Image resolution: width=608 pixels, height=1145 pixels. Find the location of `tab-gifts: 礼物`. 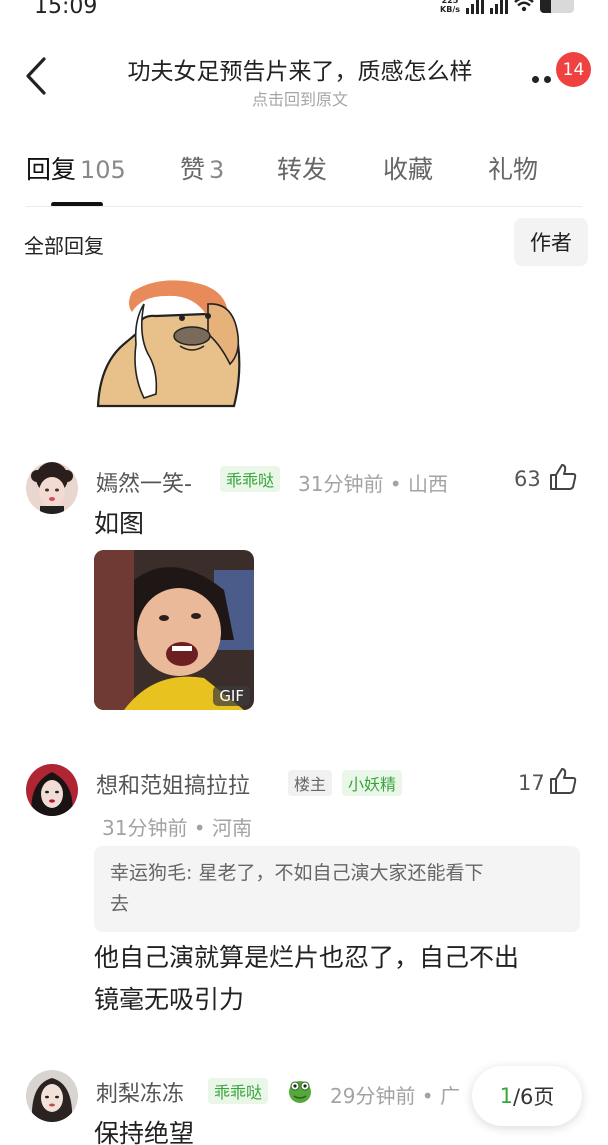

tab-gifts: 礼物 is located at coordinates (513, 168).